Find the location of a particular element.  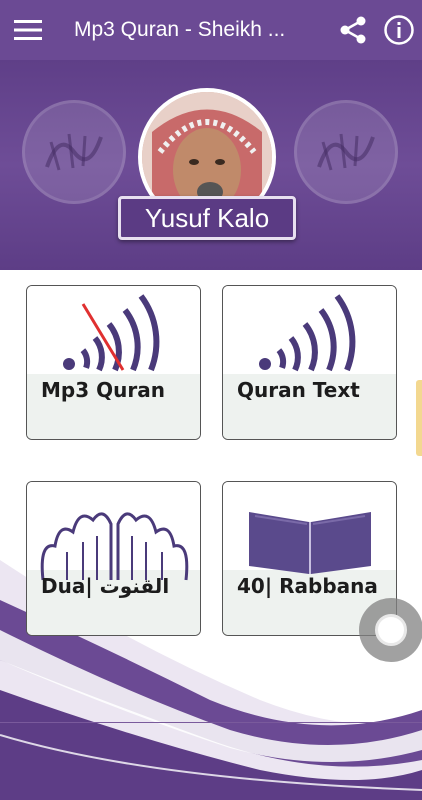

info-button is located at coordinates (399, 30).